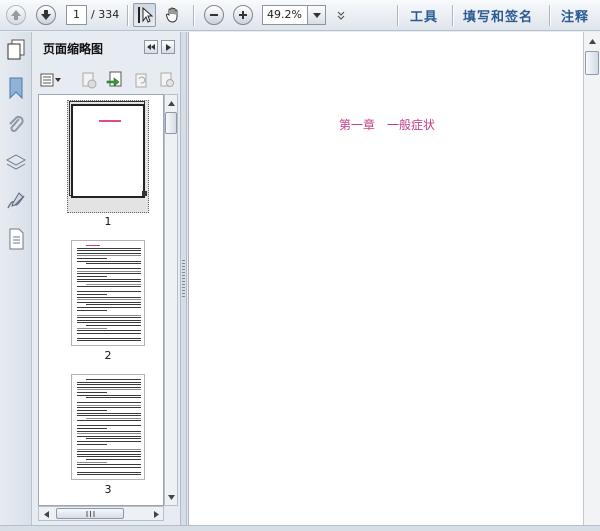 The height and width of the screenshot is (531, 600). I want to click on delete-page-button, so click(89, 80).